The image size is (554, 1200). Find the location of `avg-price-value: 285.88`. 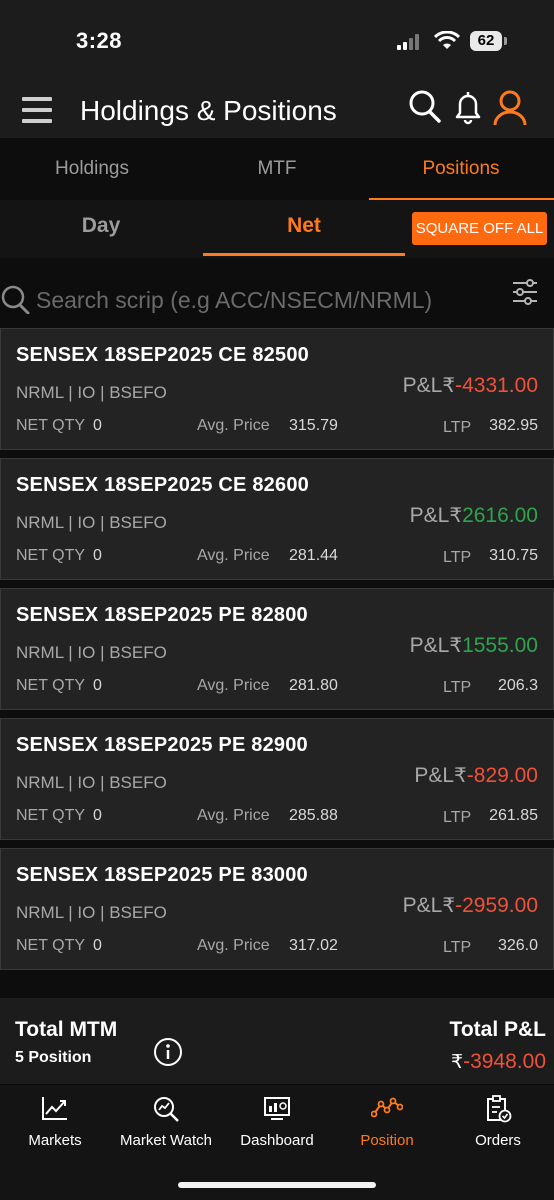

avg-price-value: 285.88 is located at coordinates (313, 815).